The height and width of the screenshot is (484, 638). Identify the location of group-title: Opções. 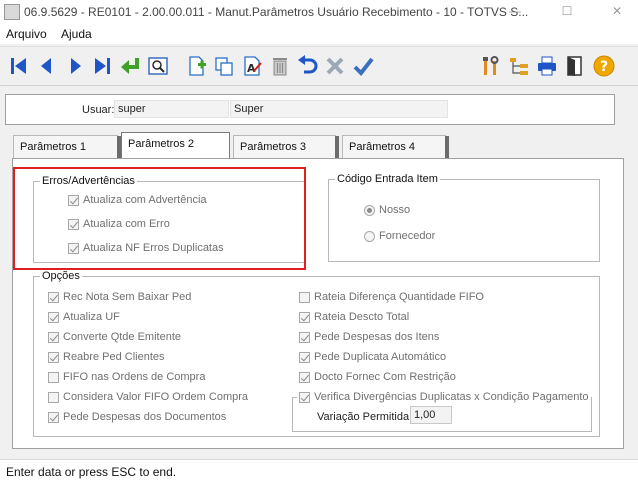
(61, 276).